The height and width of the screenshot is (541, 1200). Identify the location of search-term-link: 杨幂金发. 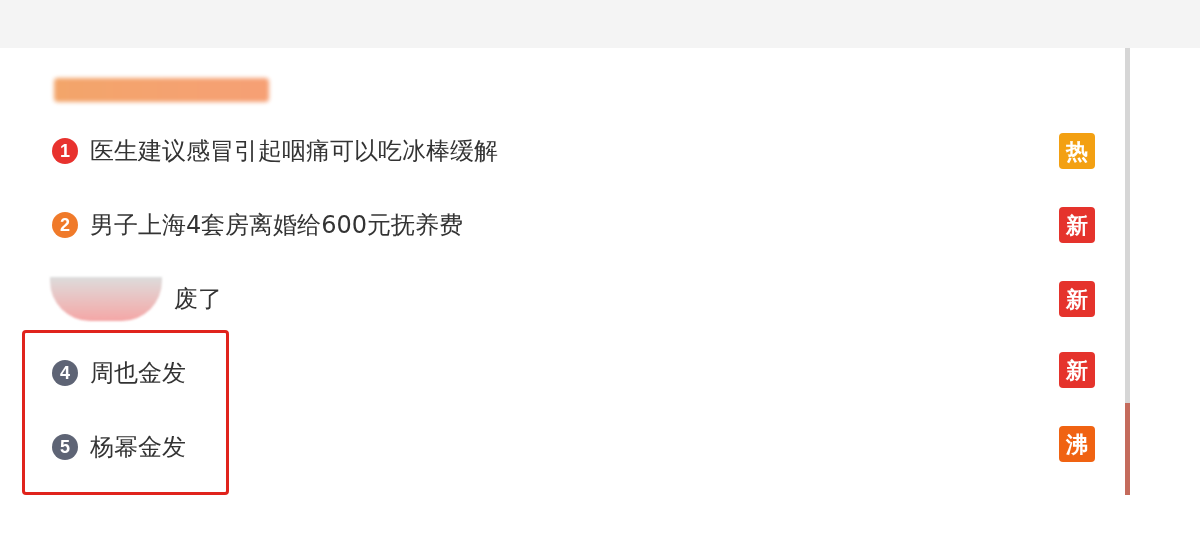
(138, 447).